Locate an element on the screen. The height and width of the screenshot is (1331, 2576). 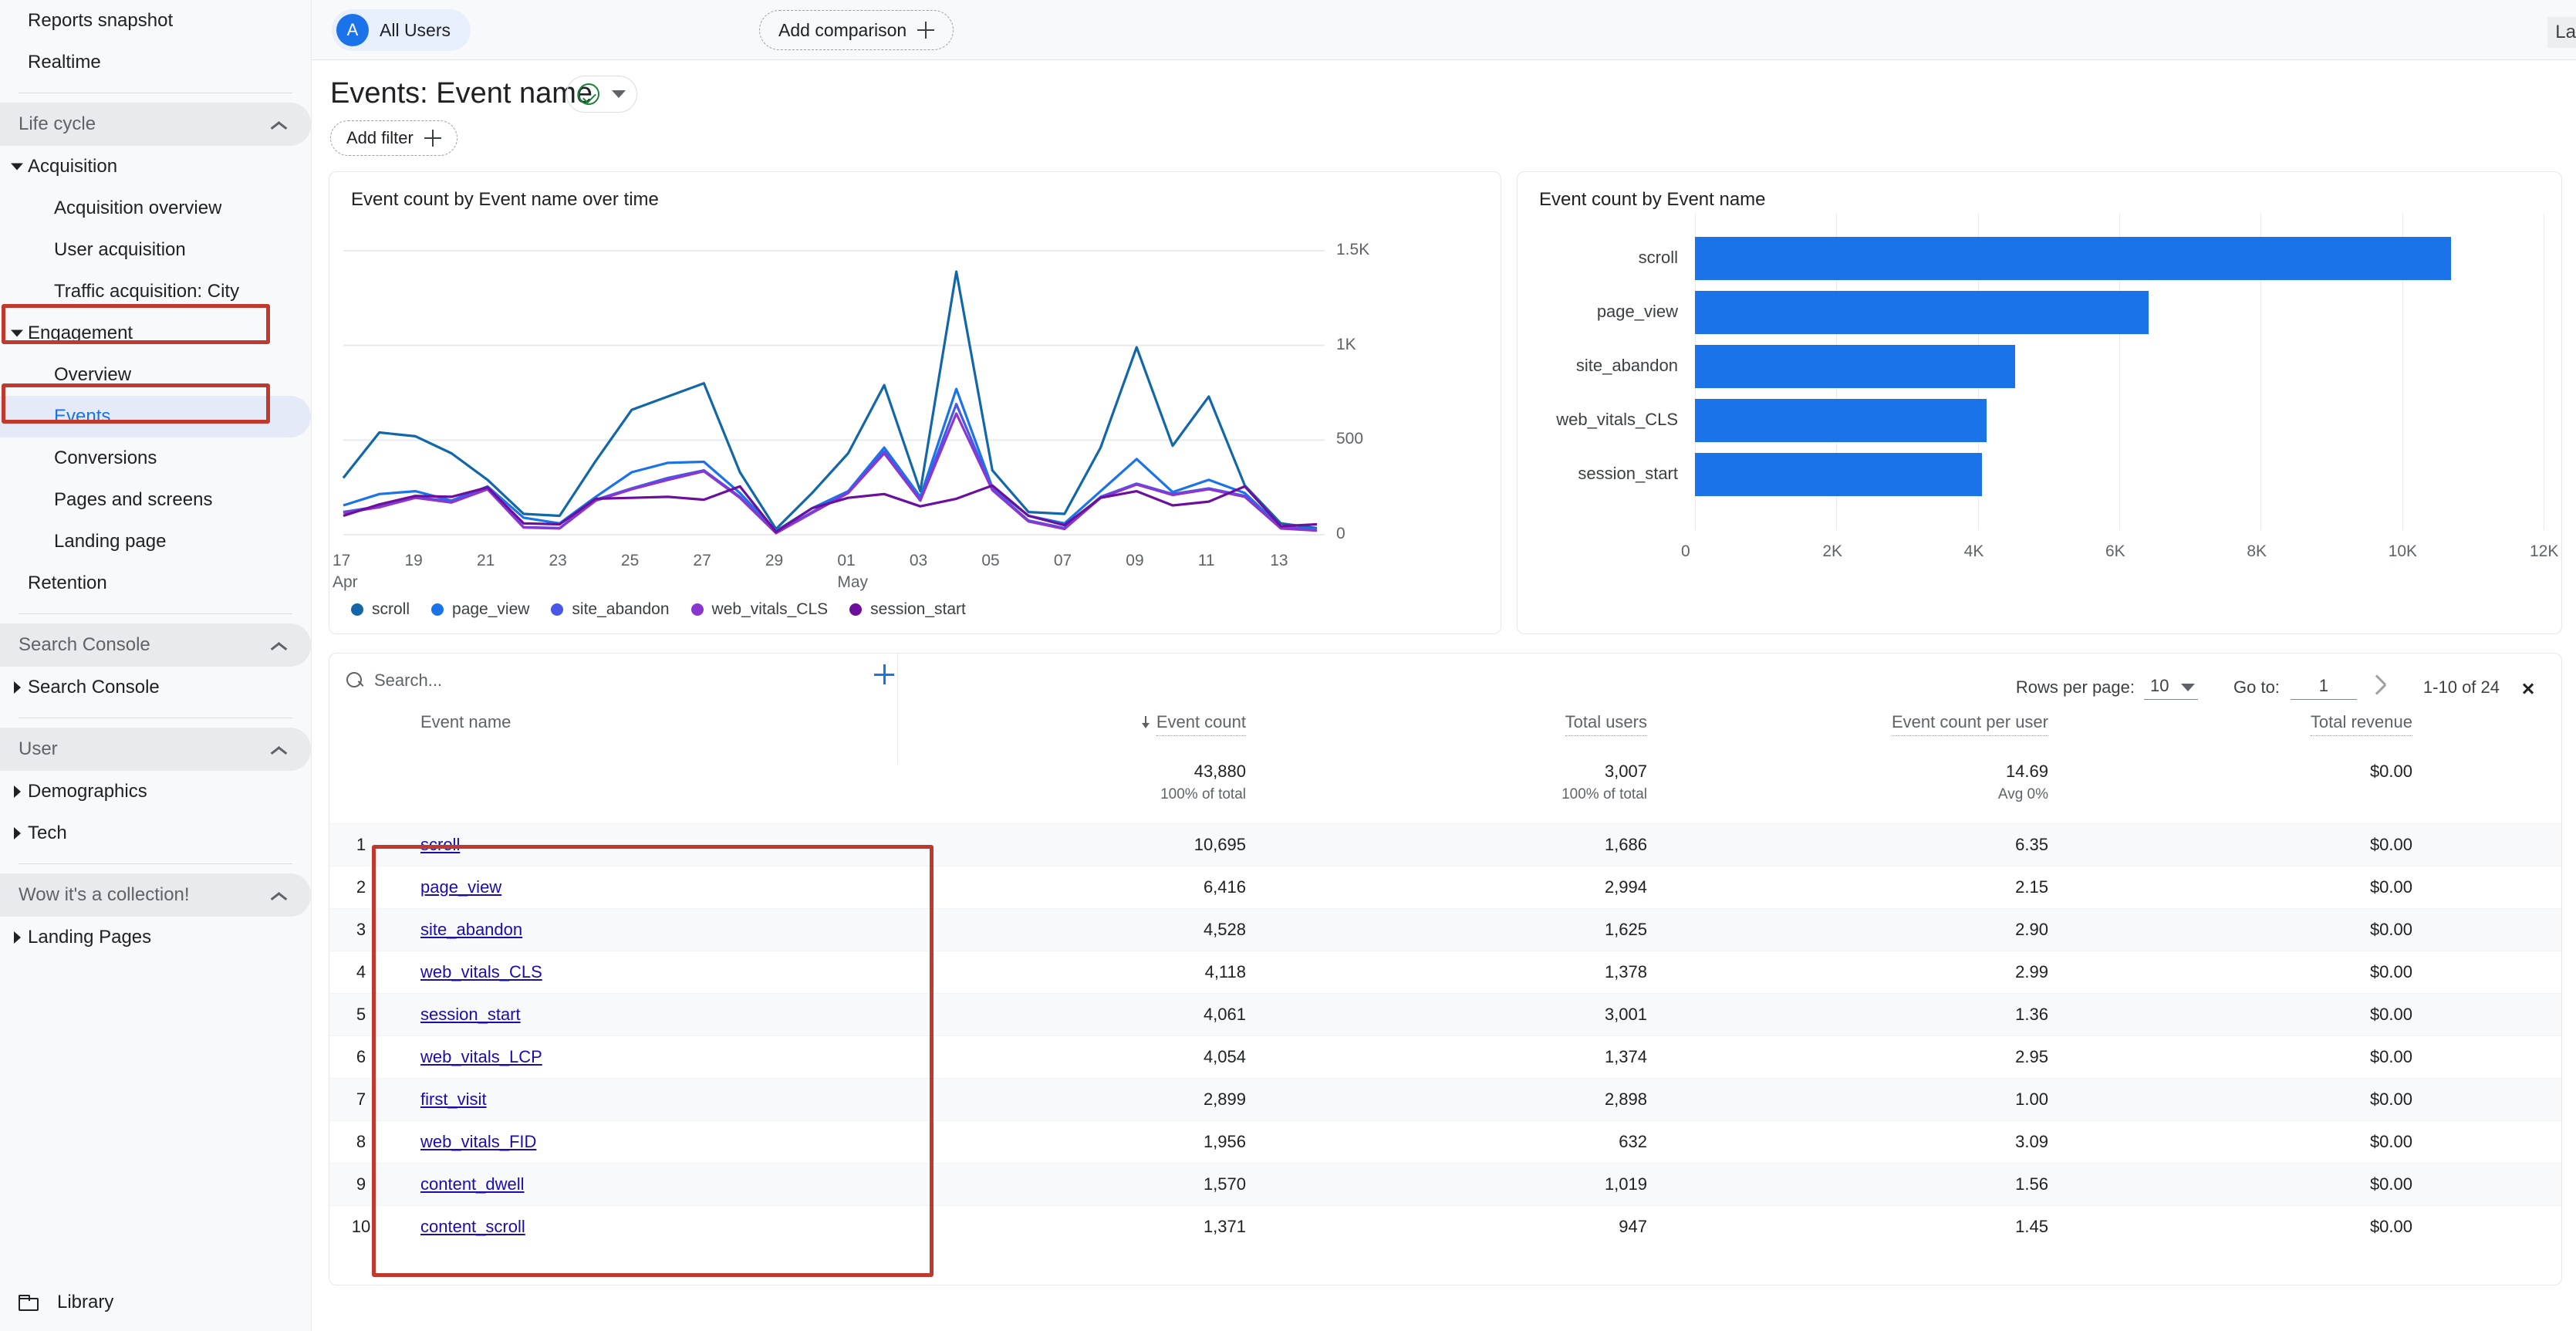
sidebar-item-label: Realtime is located at coordinates (64, 62).